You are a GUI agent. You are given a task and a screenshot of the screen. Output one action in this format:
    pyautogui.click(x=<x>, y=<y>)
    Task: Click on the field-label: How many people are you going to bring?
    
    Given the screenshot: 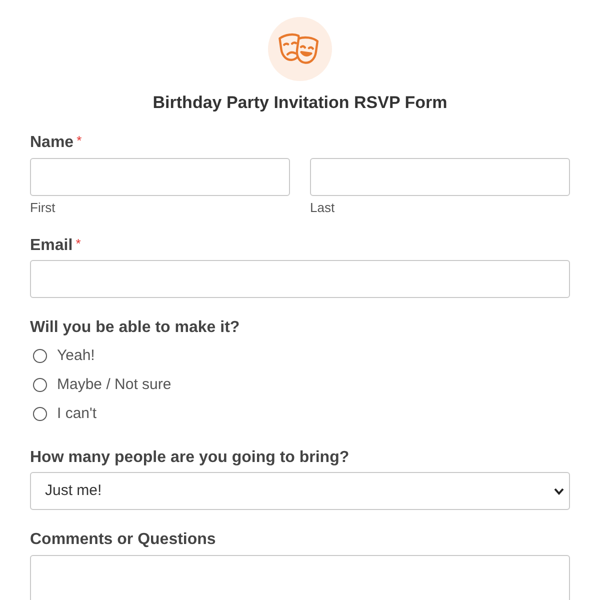 What is the action you would take?
    pyautogui.click(x=190, y=458)
    